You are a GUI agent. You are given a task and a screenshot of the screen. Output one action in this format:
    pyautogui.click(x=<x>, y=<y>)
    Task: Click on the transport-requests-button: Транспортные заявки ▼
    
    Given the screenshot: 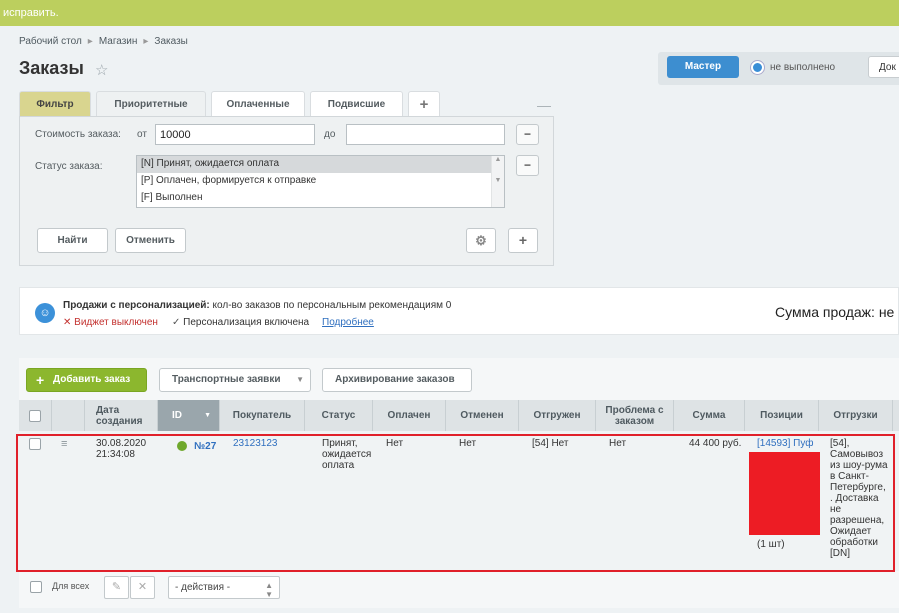 What is the action you would take?
    pyautogui.click(x=235, y=380)
    